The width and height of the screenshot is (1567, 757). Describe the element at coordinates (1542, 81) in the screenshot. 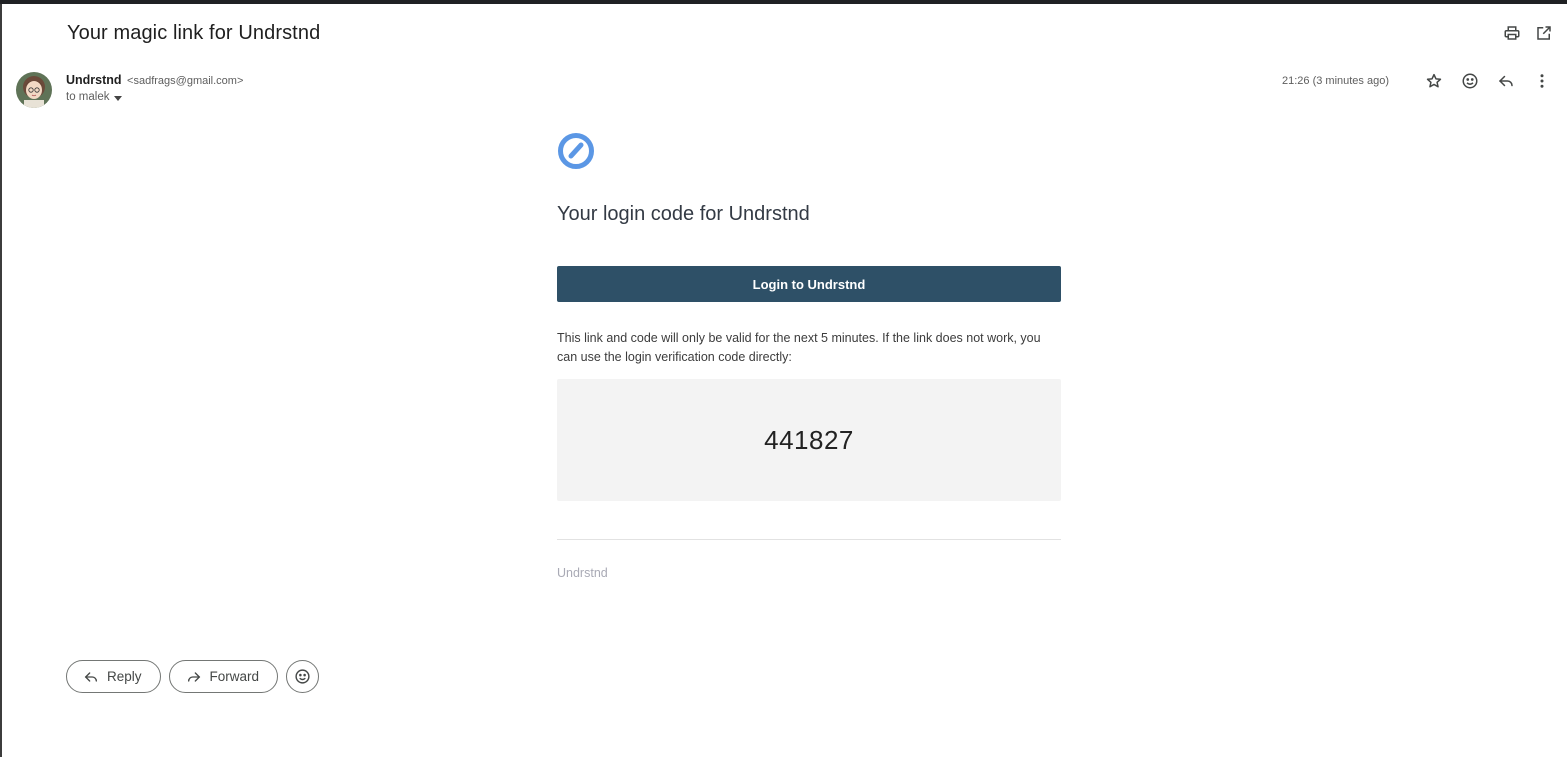

I see `more-vert-icon` at that location.